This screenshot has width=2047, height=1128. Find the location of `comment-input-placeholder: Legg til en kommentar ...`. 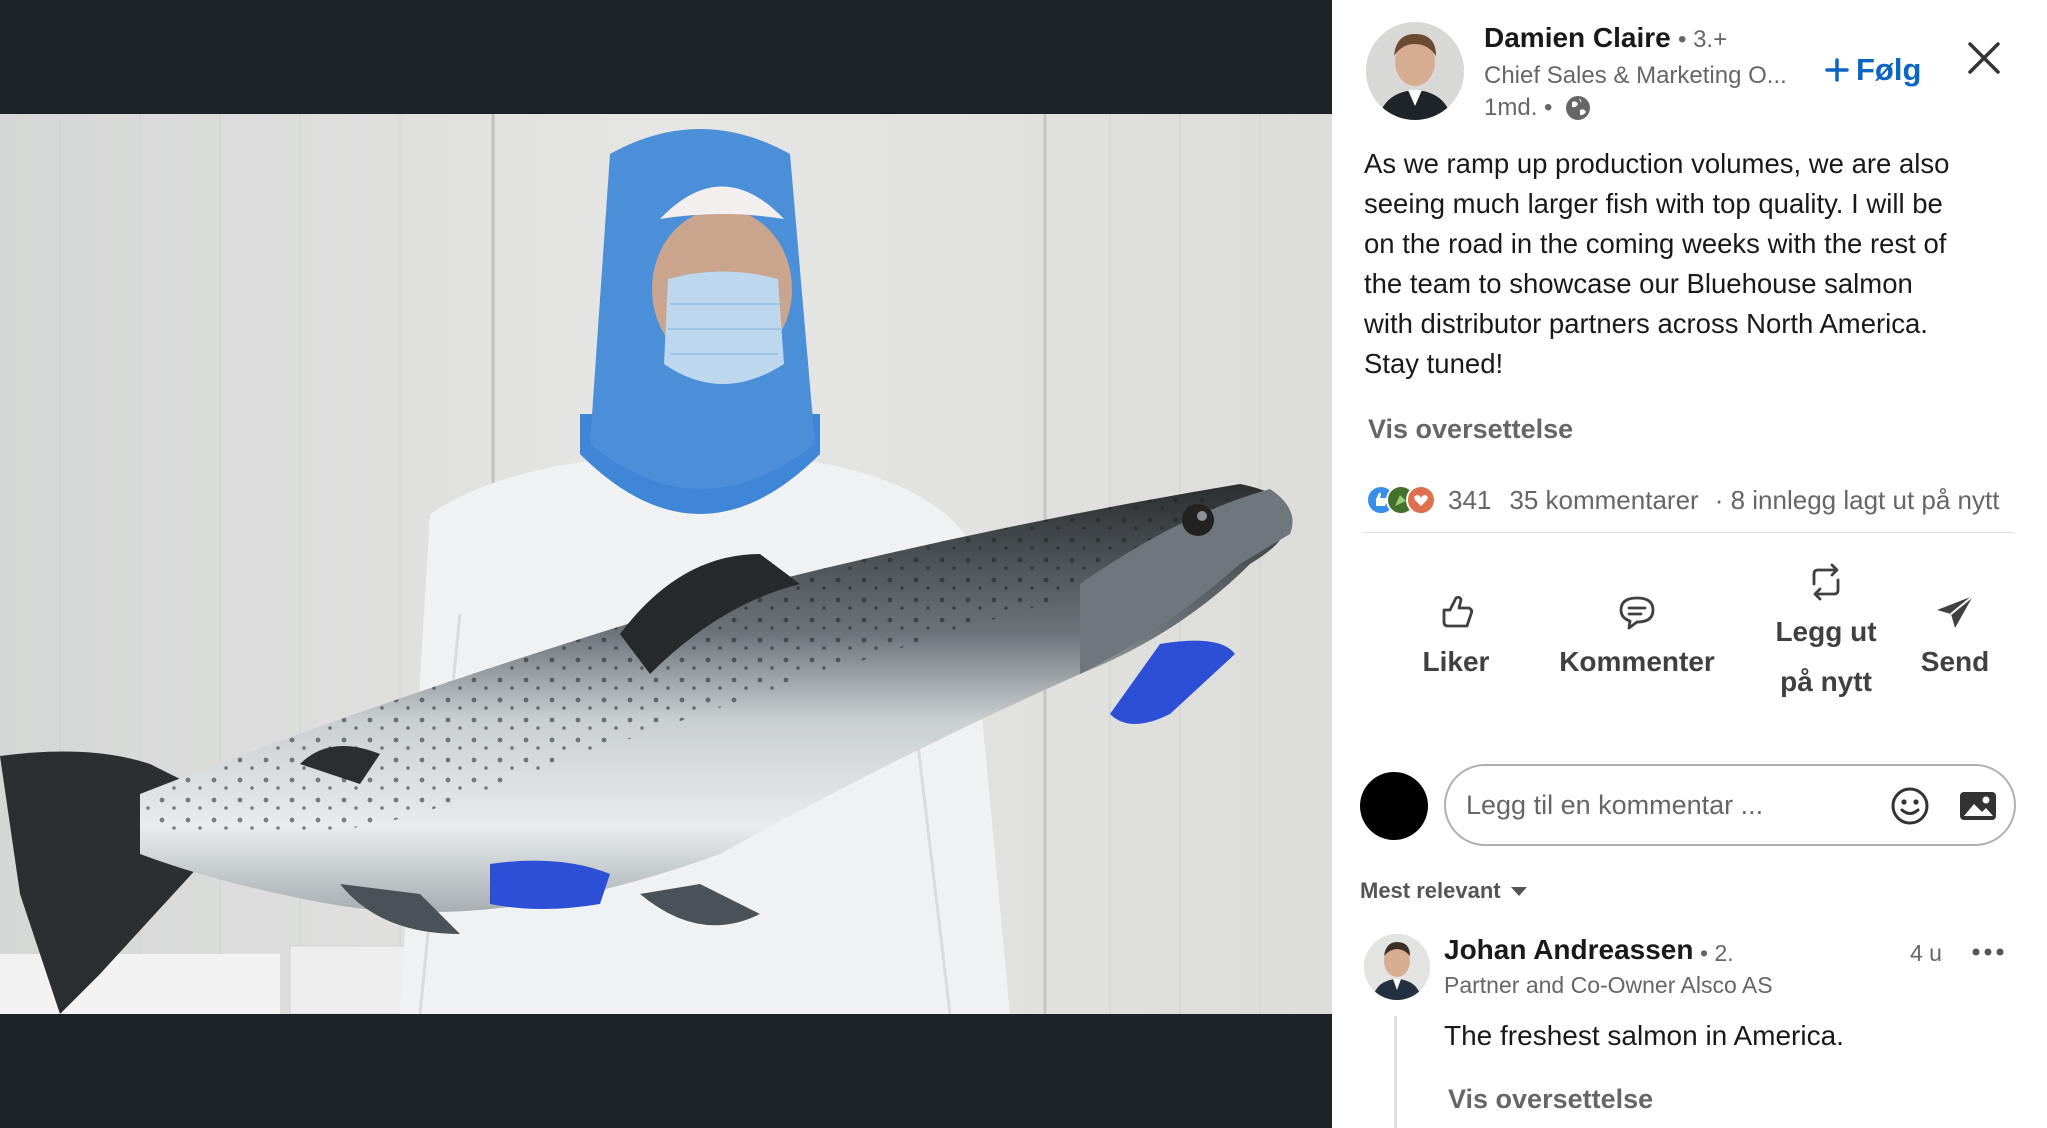

comment-input-placeholder: Legg til en kommentar ... is located at coordinates (1615, 804).